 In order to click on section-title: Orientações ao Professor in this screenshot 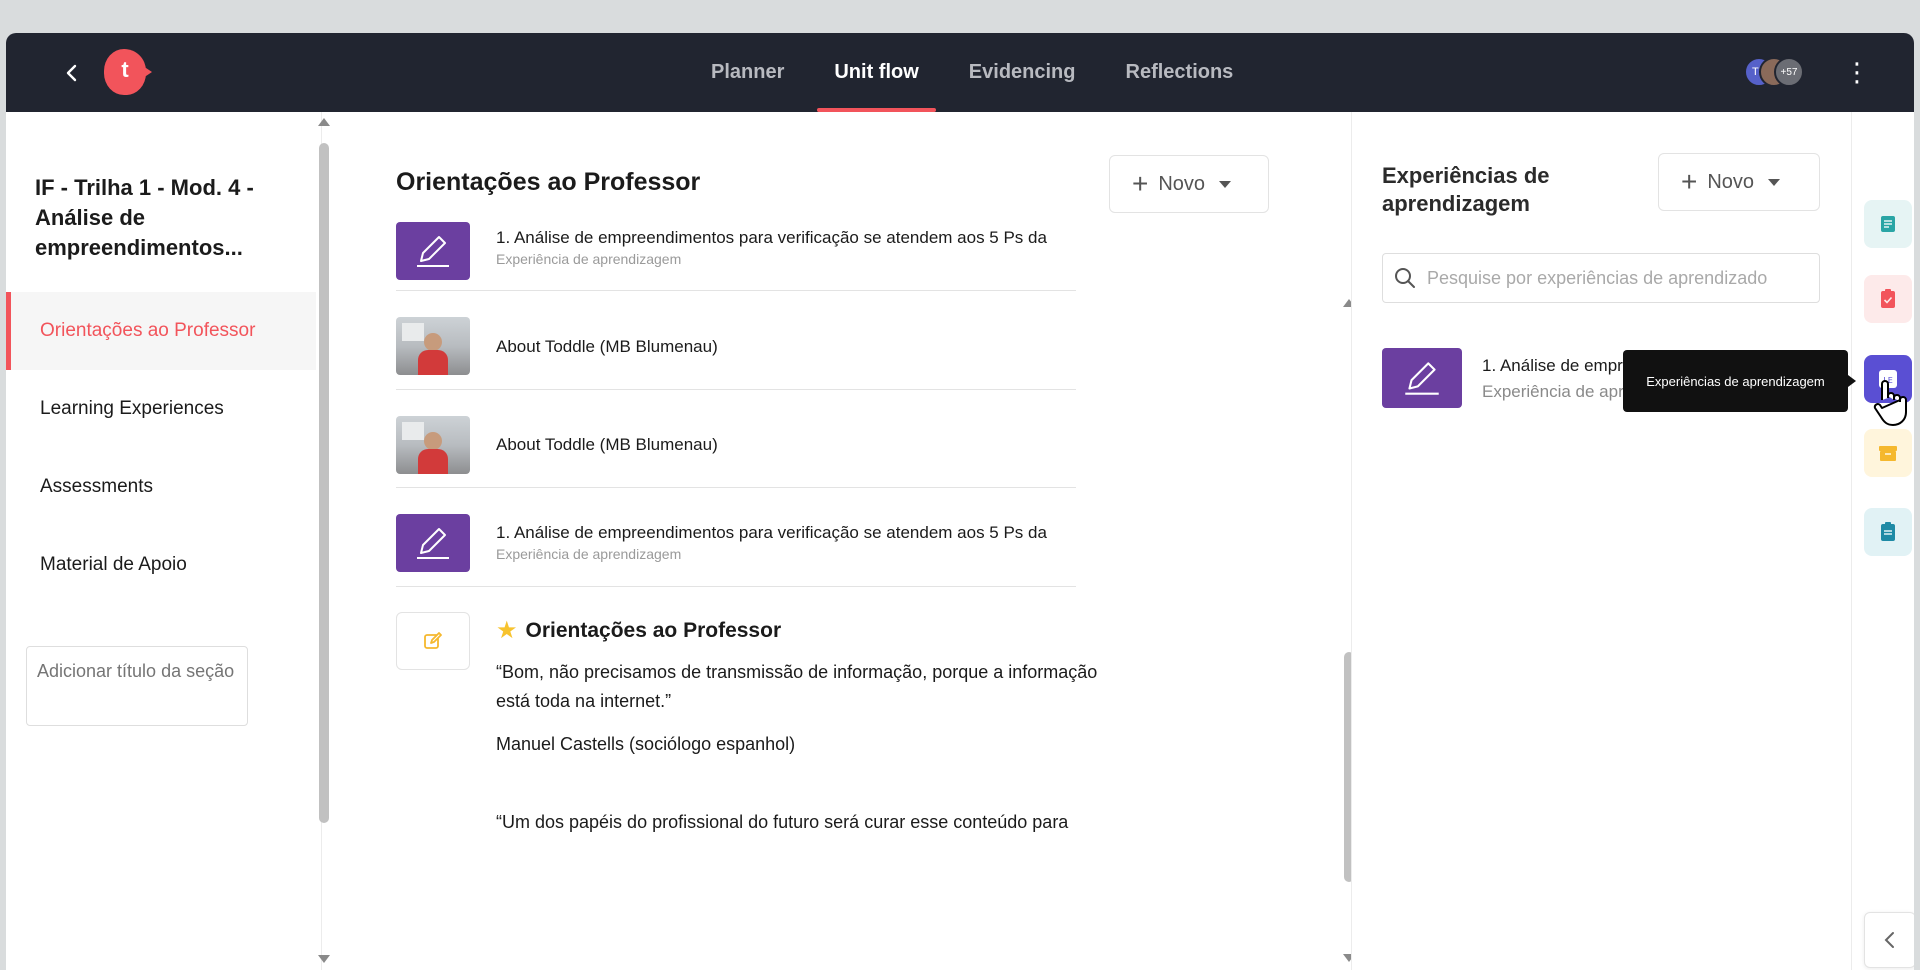, I will do `click(548, 182)`.